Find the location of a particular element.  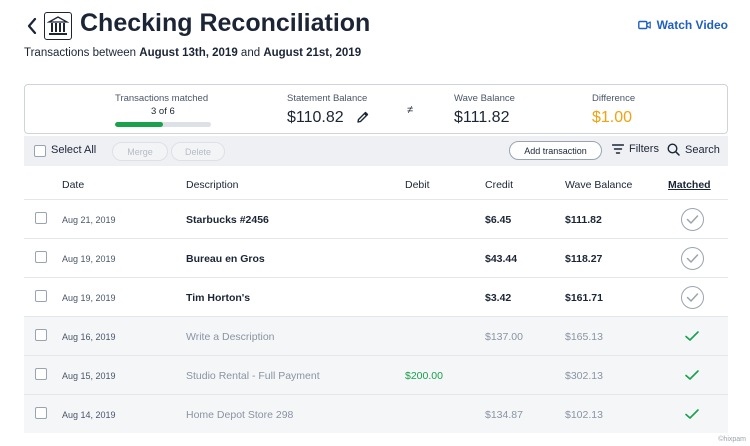

row-wave-balance: $161.71 is located at coordinates (584, 298).